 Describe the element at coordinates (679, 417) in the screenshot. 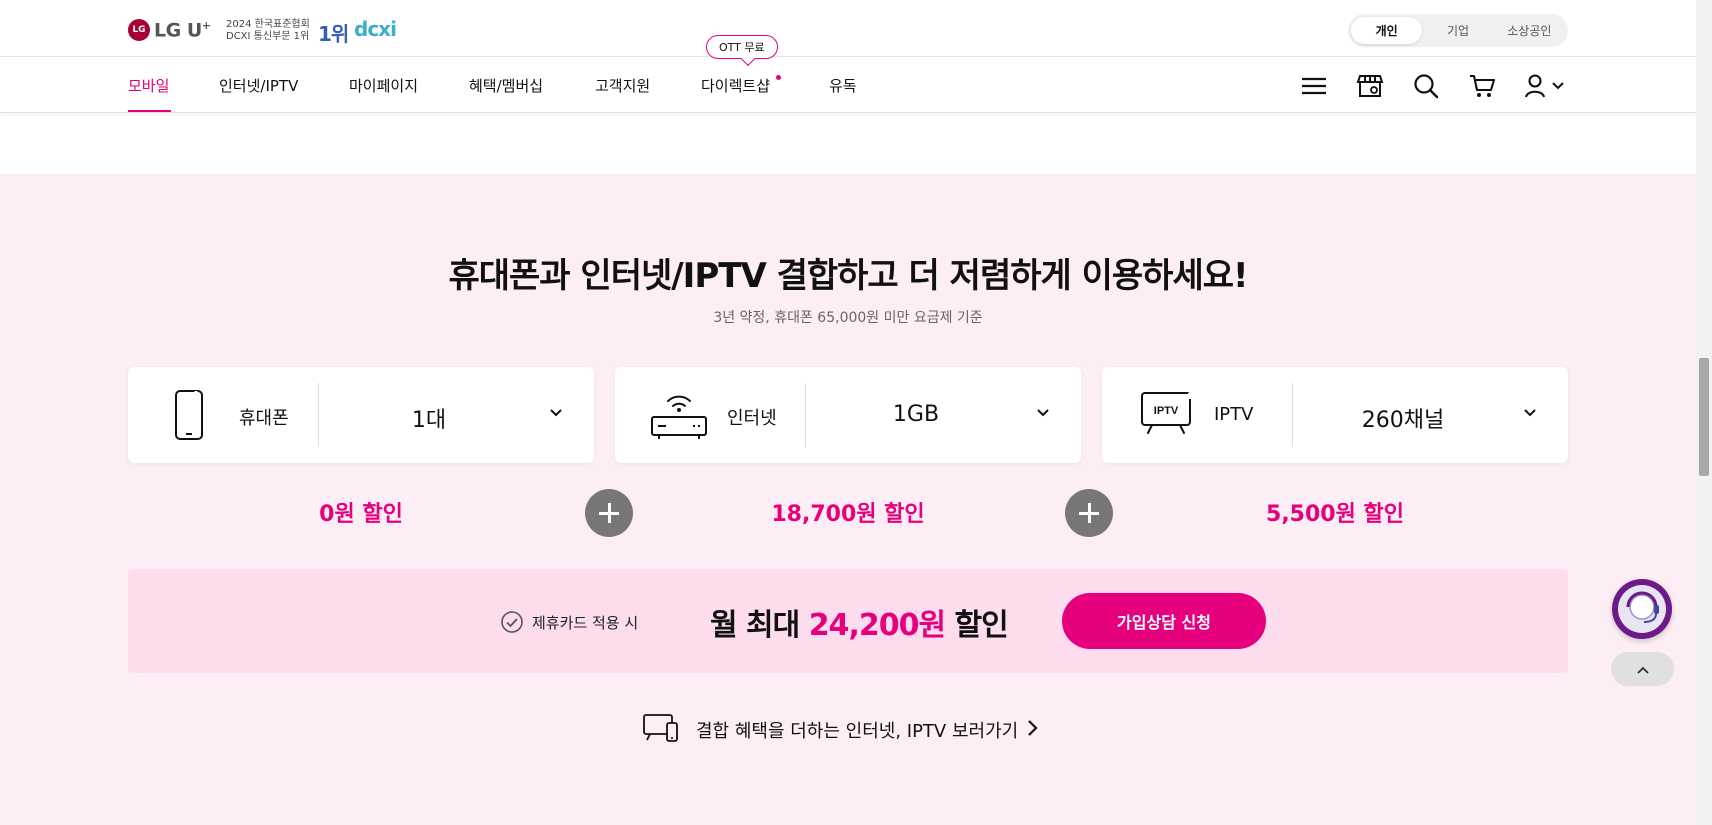

I see `router-icon` at that location.